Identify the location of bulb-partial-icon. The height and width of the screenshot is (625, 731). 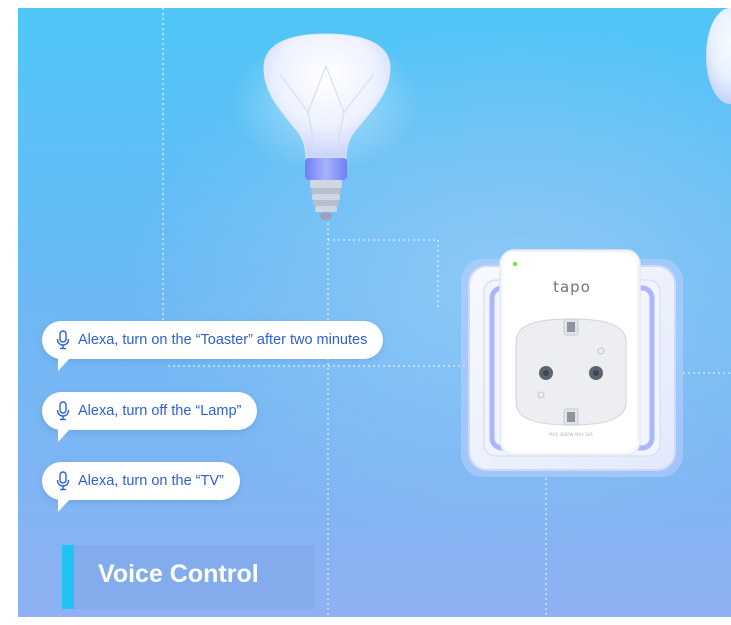
(718, 56).